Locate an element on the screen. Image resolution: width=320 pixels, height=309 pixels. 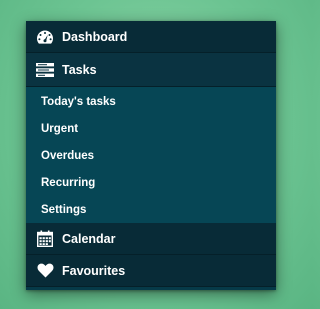
menu-item-label: Tasks is located at coordinates (79, 69).